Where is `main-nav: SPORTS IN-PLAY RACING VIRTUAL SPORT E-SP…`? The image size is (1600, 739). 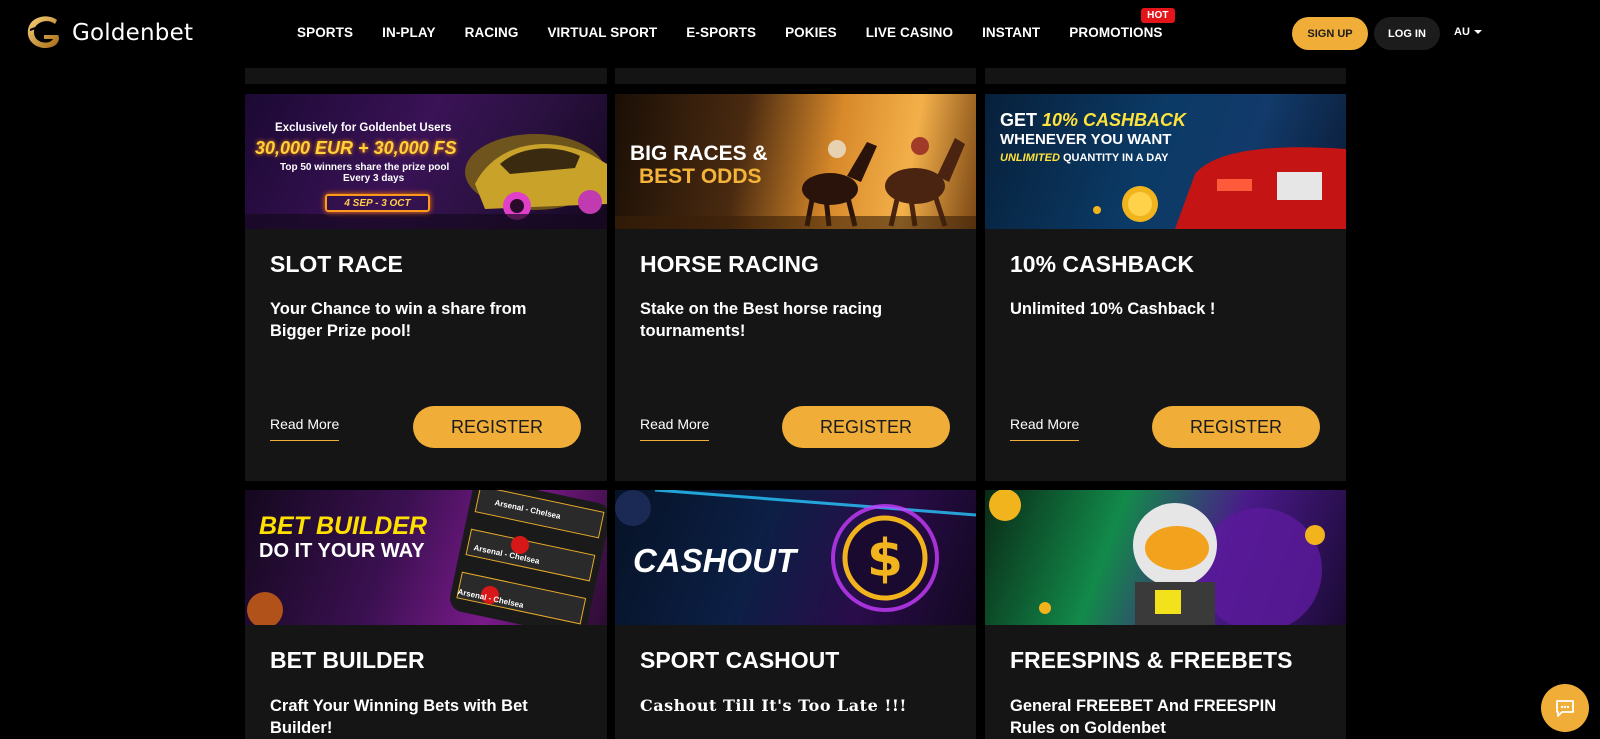 main-nav: SPORTS IN-PLAY RACING VIRTUAL SPORT E-SP… is located at coordinates (744, 24).